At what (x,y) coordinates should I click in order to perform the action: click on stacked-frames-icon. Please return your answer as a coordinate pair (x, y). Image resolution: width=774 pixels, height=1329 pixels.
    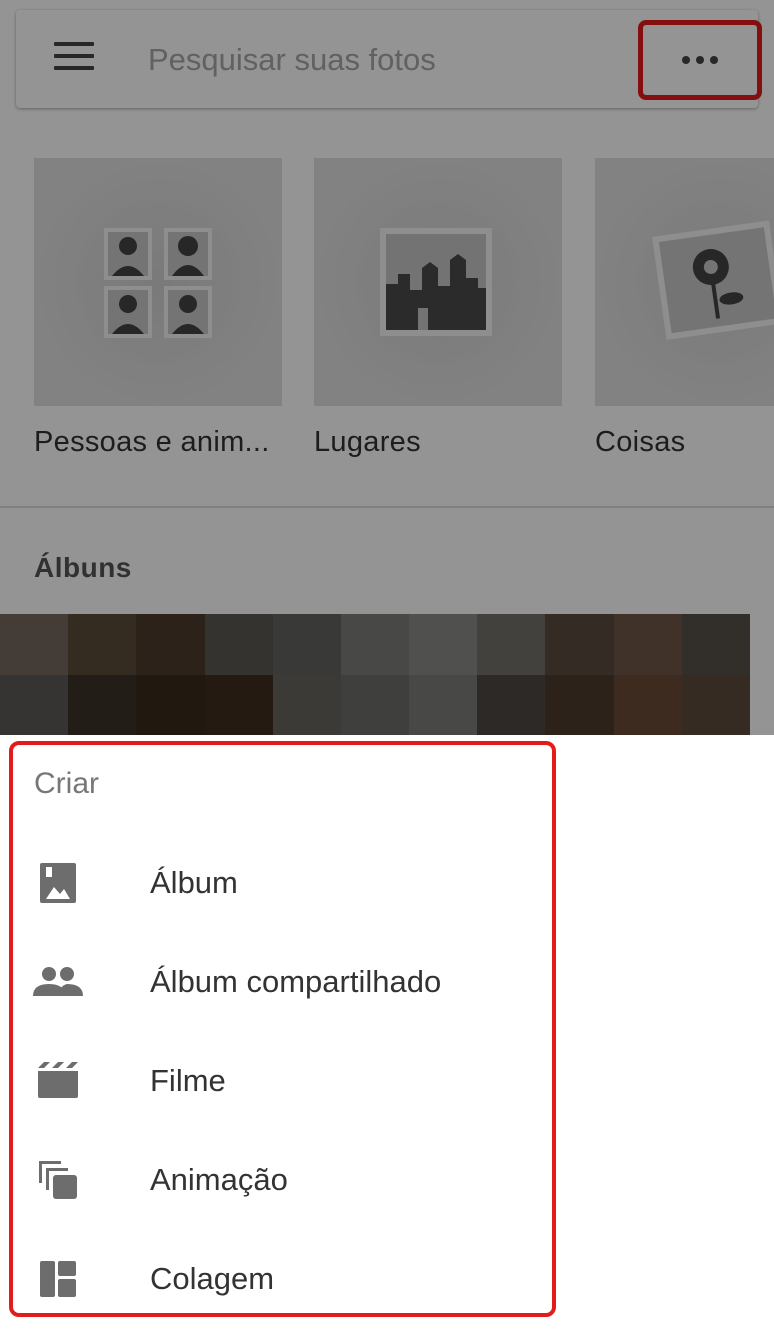
    Looking at the image, I should click on (58, 1180).